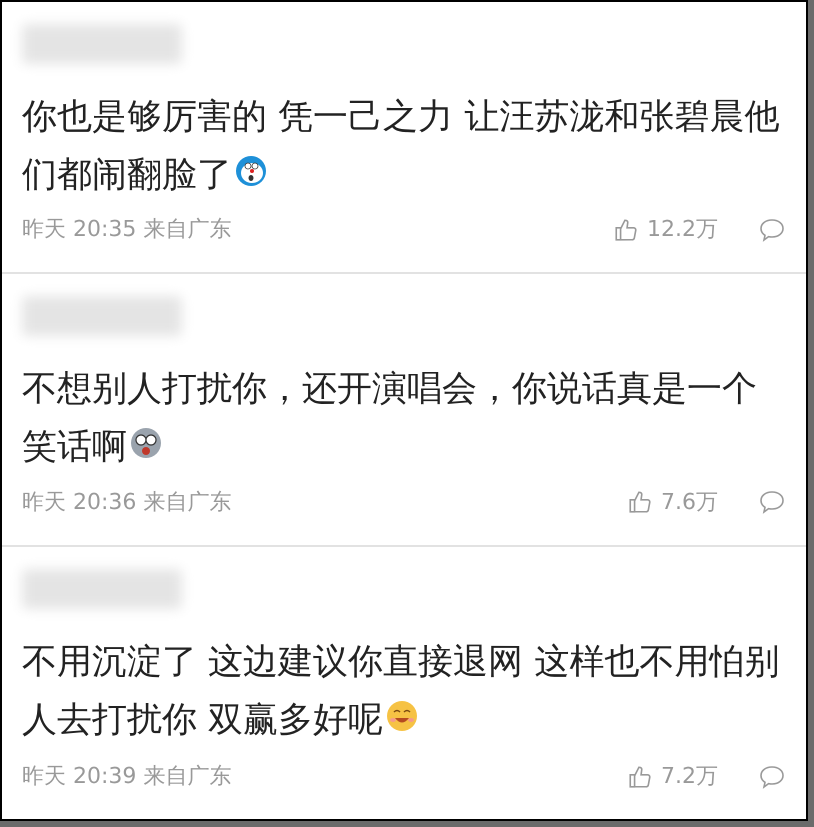 The height and width of the screenshot is (827, 814). What do you see at coordinates (390, 419) in the screenshot?
I see `comment-text: 不想别人打扰你，还开演唱会，你说话真是一个笑话啊` at bounding box center [390, 419].